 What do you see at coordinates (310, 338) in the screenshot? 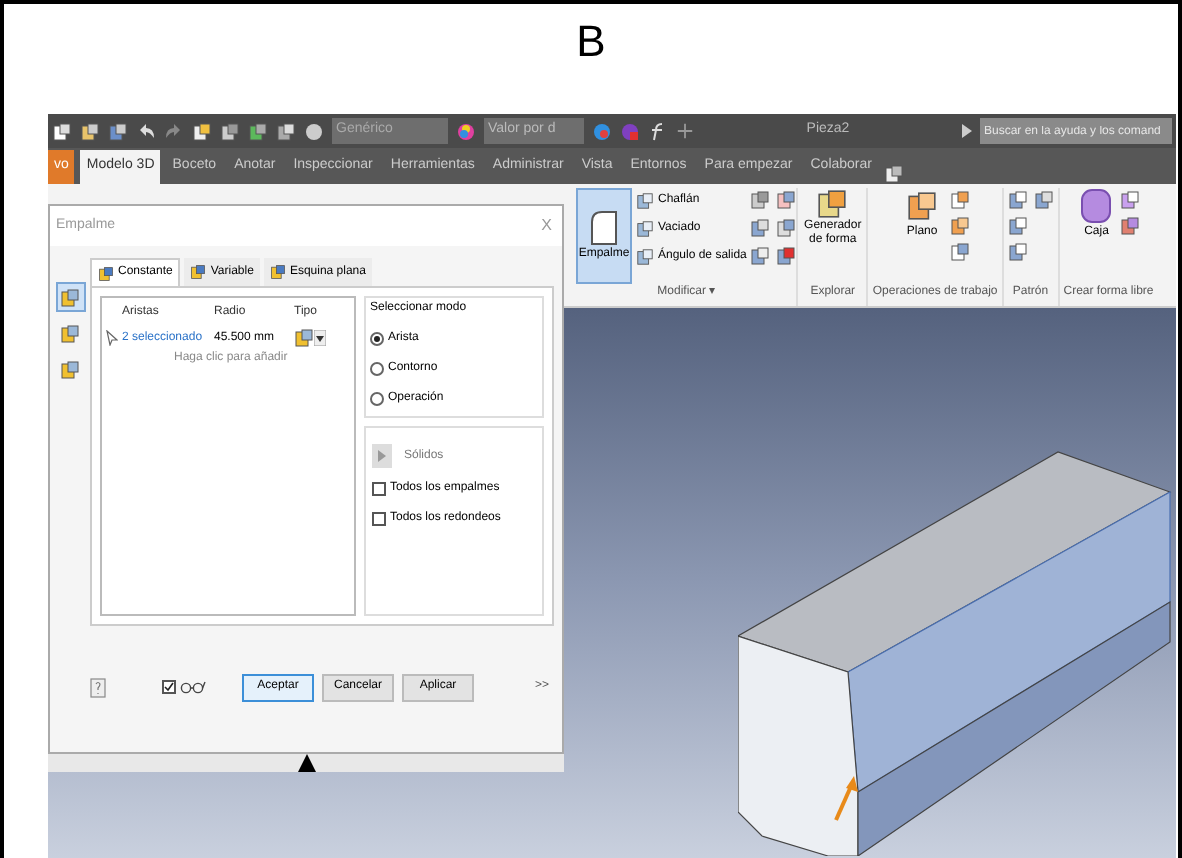
I see `type-dropdown` at bounding box center [310, 338].